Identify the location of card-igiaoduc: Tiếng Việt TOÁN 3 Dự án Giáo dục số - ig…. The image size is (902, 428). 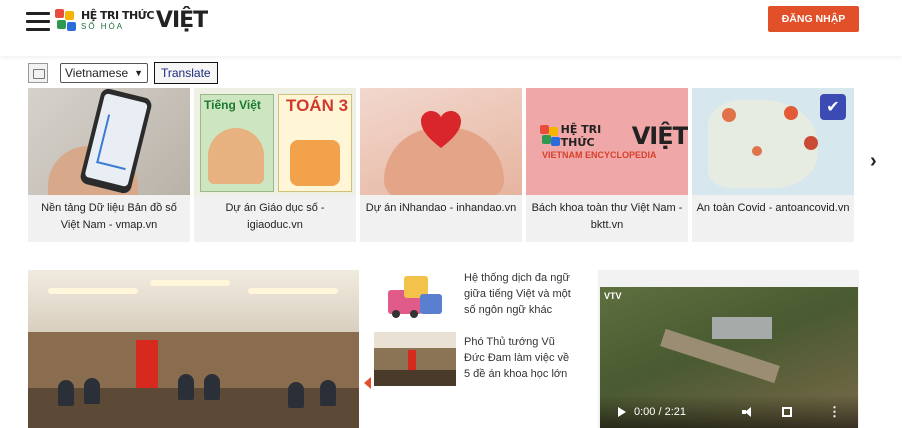
(275, 165).